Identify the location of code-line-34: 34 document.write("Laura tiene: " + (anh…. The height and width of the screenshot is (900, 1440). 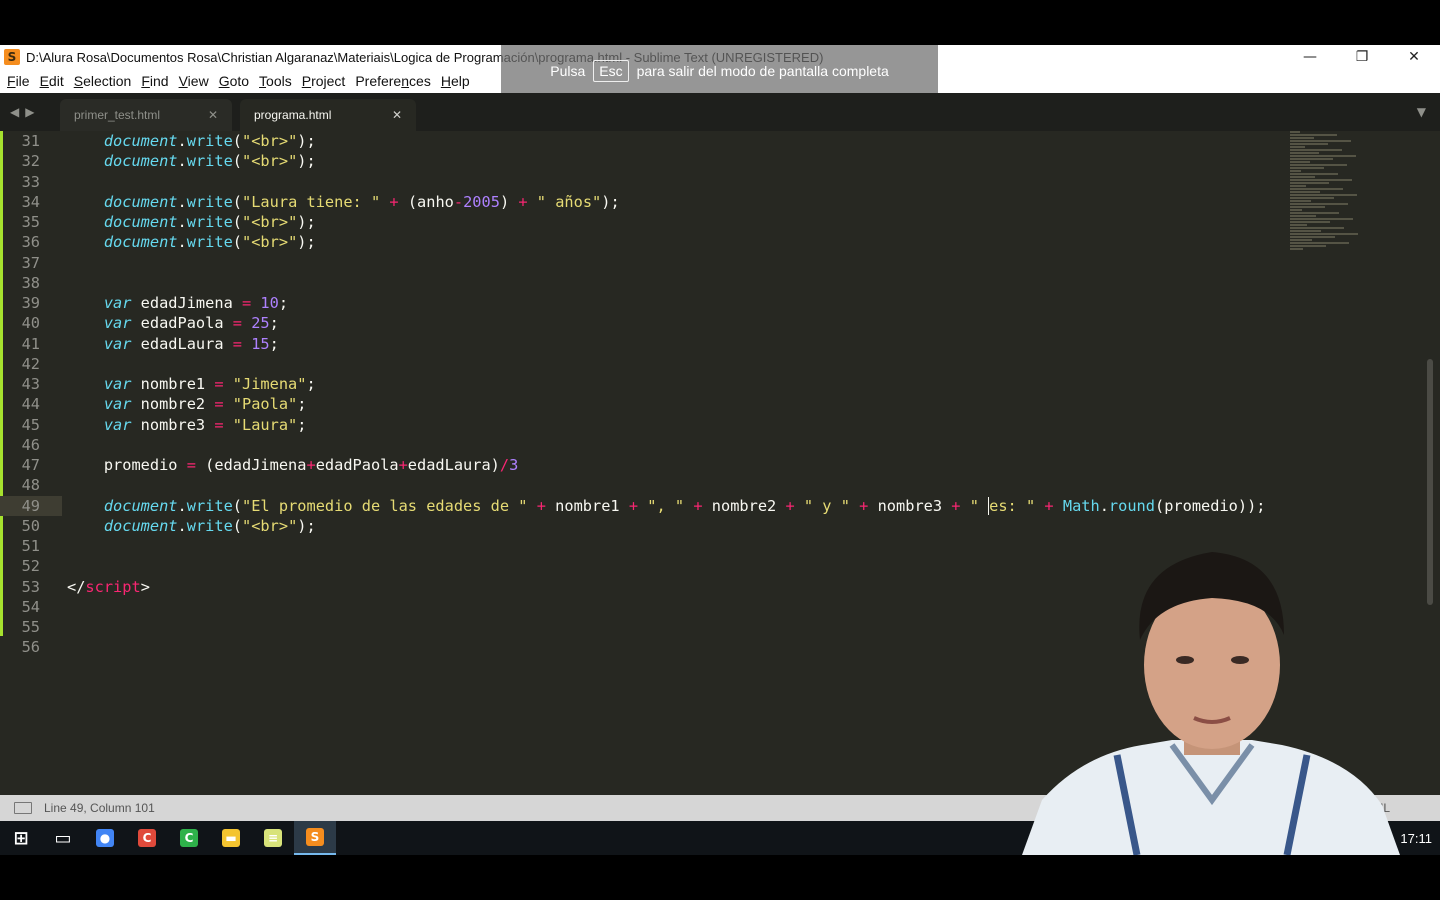
(640, 202).